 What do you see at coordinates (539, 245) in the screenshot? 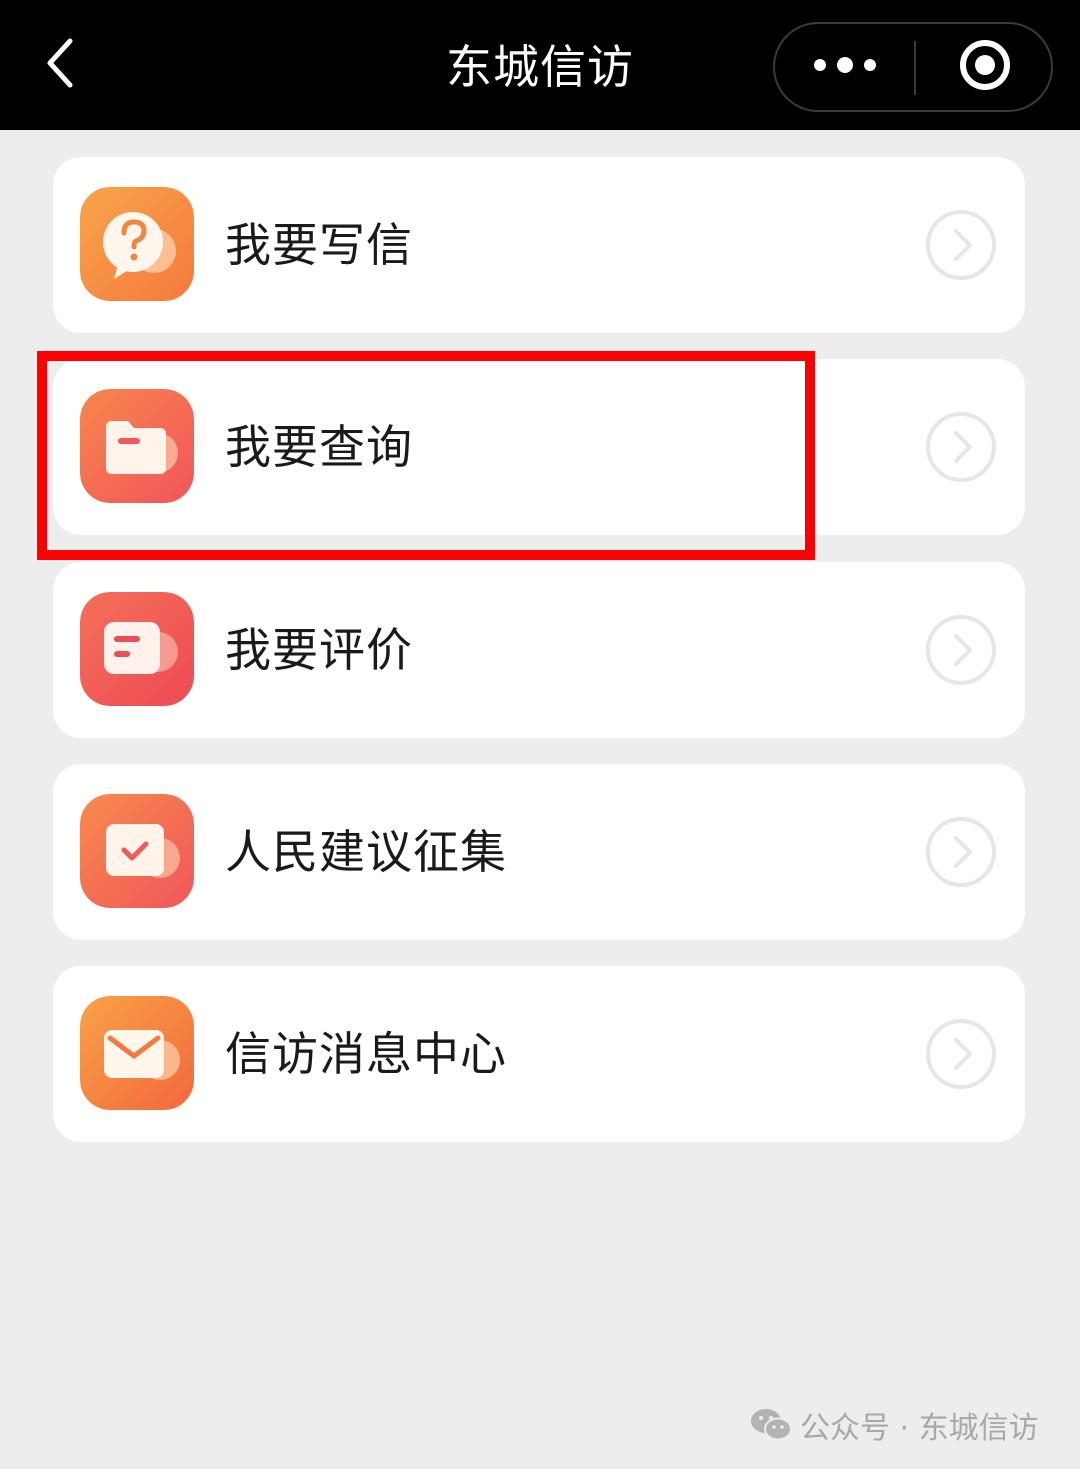
I see `menu-item-write-letter: 我要写信` at bounding box center [539, 245].